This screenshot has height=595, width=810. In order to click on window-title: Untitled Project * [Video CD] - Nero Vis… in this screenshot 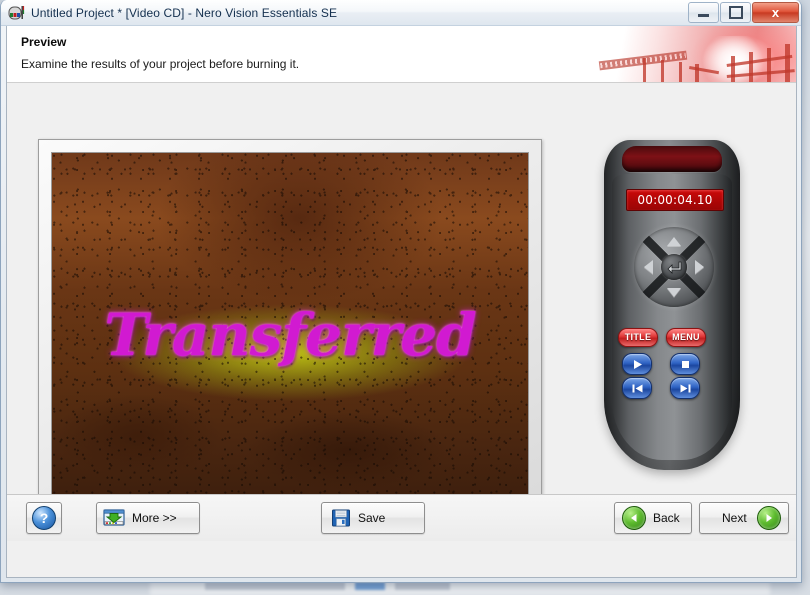, I will do `click(184, 12)`.